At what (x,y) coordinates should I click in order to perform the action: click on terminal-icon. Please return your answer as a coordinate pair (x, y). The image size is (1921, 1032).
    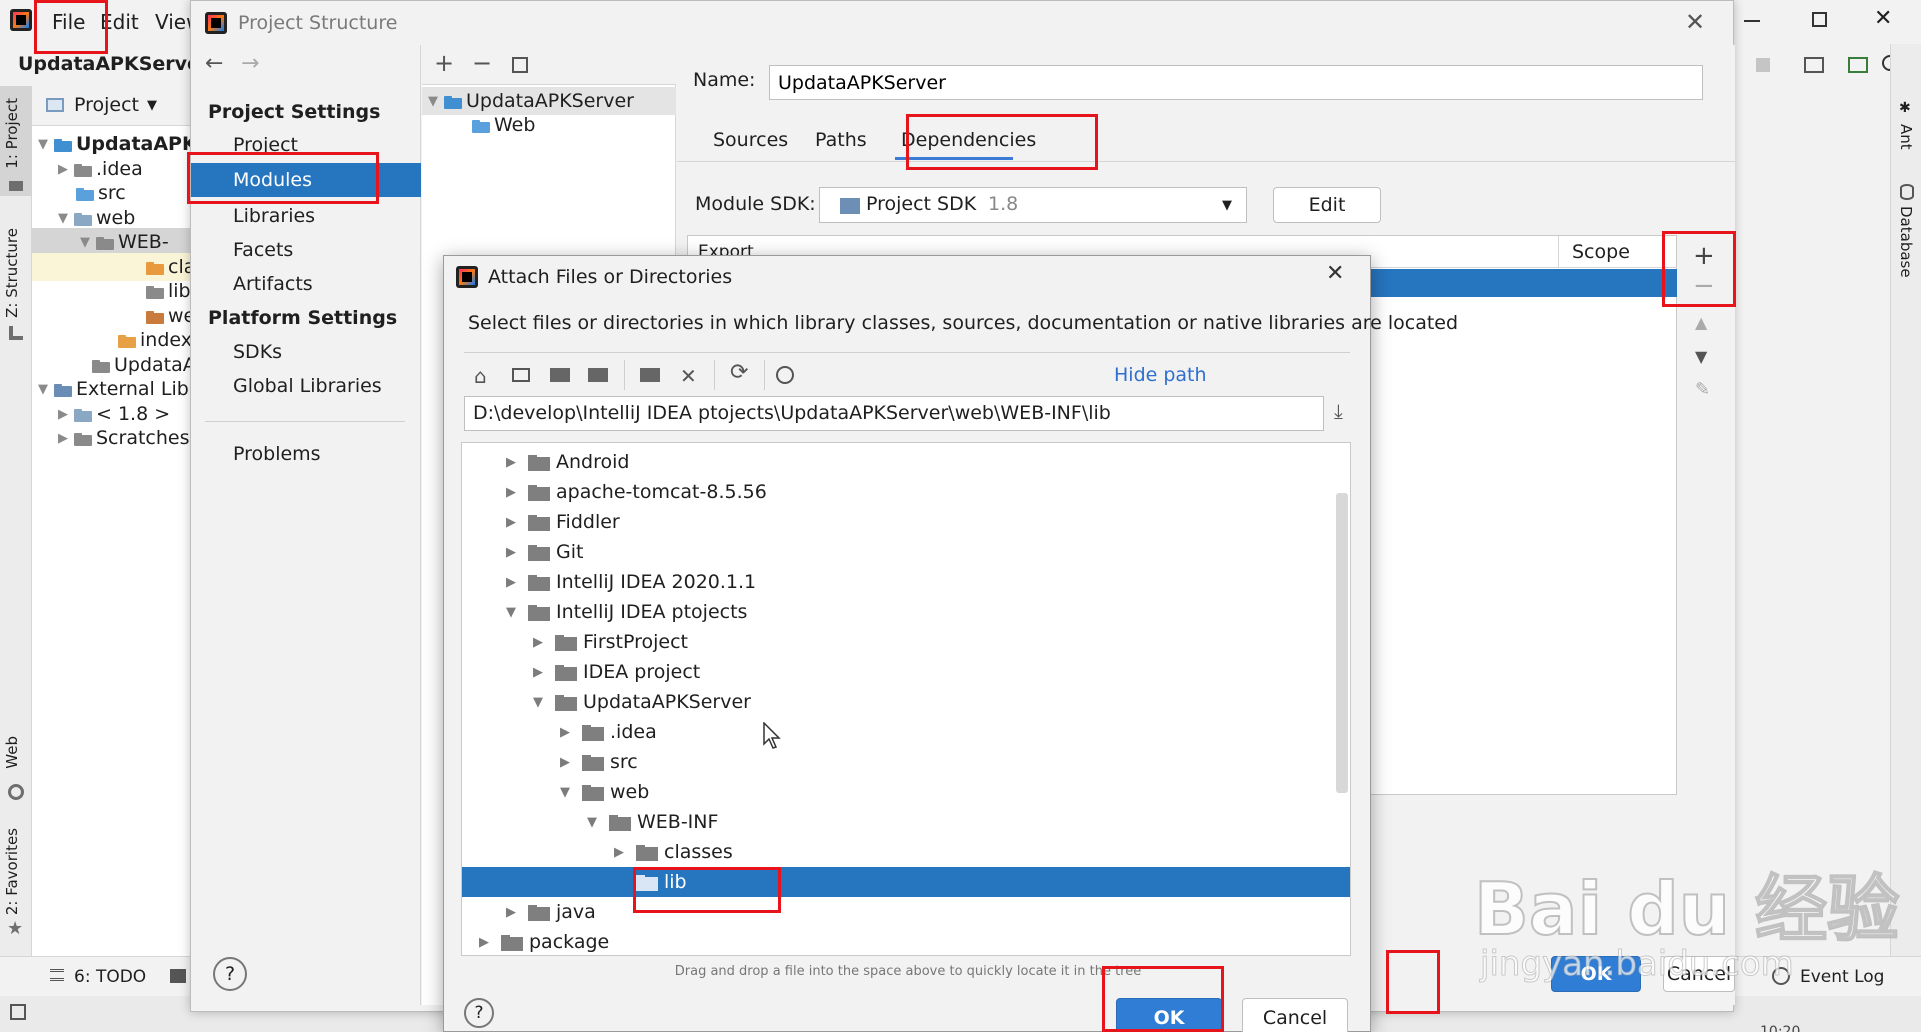
    Looking at the image, I should click on (1858, 65).